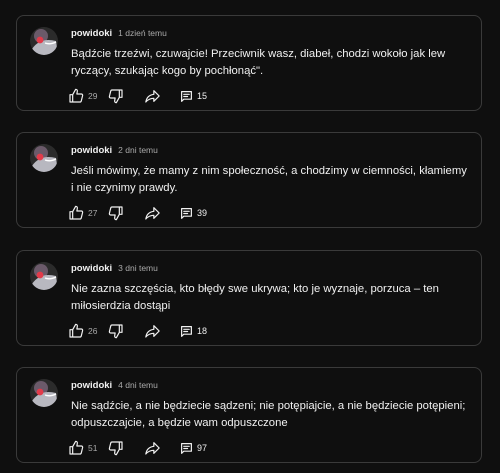 The width and height of the screenshot is (500, 473). Describe the element at coordinates (138, 268) in the screenshot. I see `post-time: 3 dni temu` at that location.